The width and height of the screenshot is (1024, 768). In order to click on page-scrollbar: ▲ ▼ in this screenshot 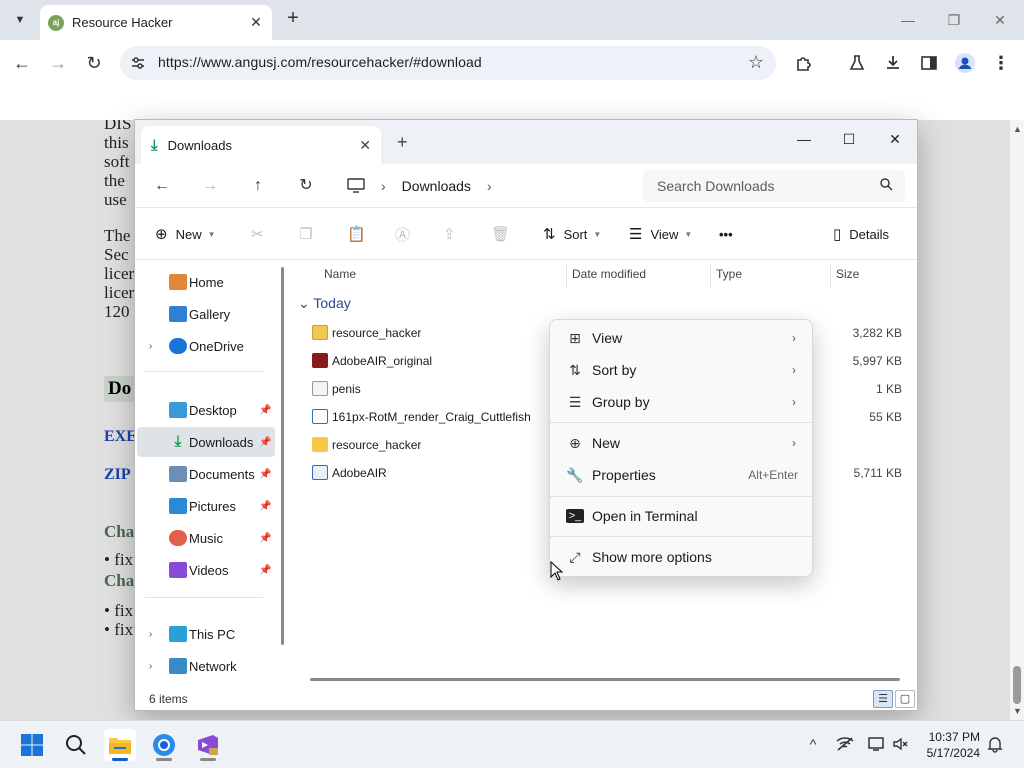, I will do `click(1017, 420)`.